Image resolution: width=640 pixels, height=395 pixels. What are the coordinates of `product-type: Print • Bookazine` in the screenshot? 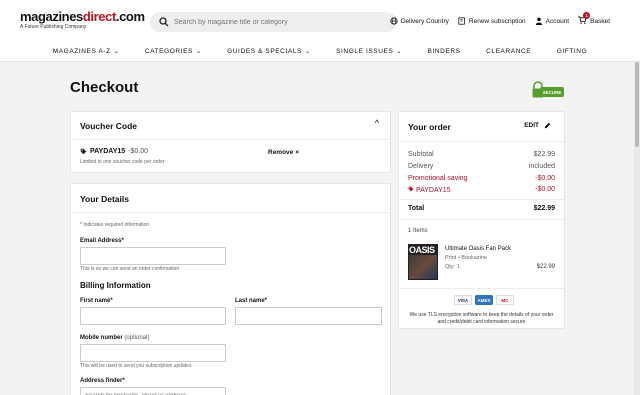 It's located at (466, 258).